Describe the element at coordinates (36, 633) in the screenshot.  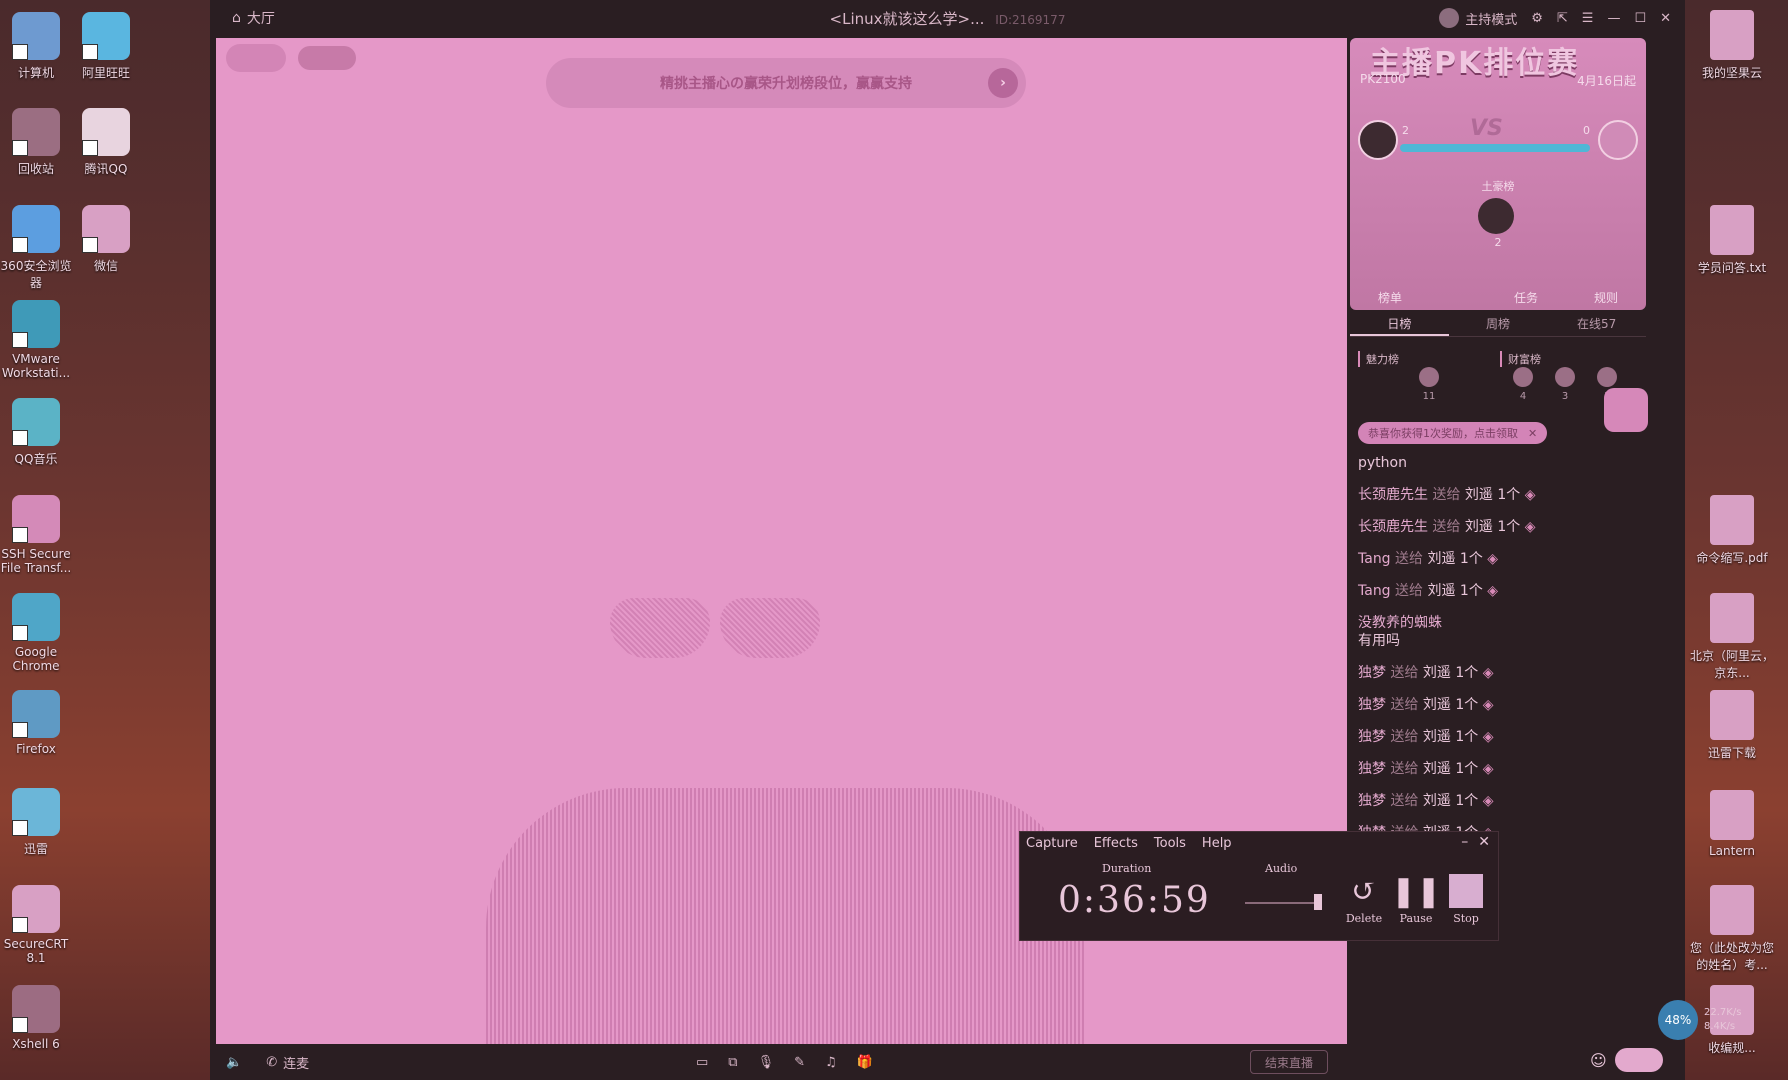
I see `desktop-icon: Google Chrome` at that location.